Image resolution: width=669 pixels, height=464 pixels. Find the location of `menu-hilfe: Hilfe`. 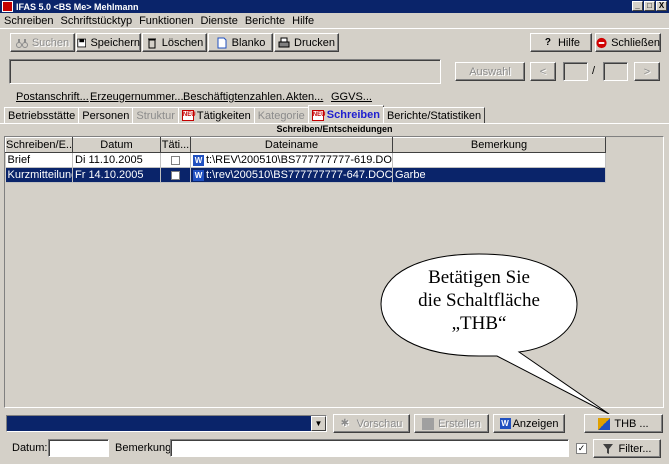

menu-hilfe: Hilfe is located at coordinates (303, 21).